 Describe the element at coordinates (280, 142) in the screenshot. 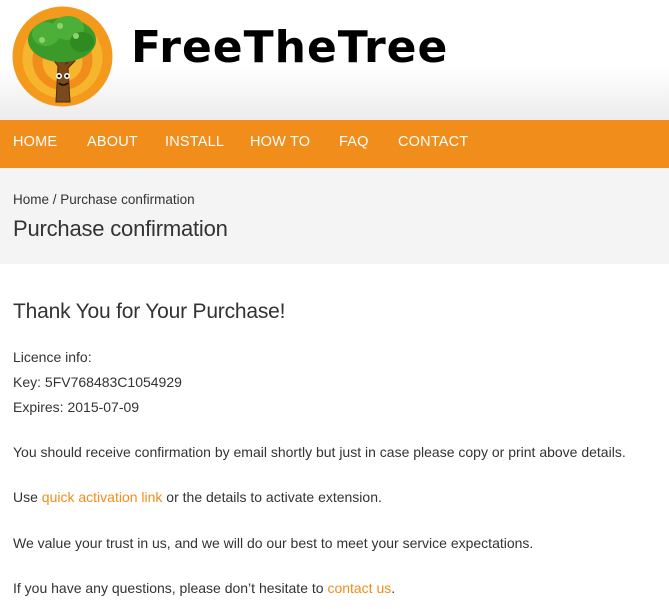

I see `nav-how-to: HOW TO` at that location.